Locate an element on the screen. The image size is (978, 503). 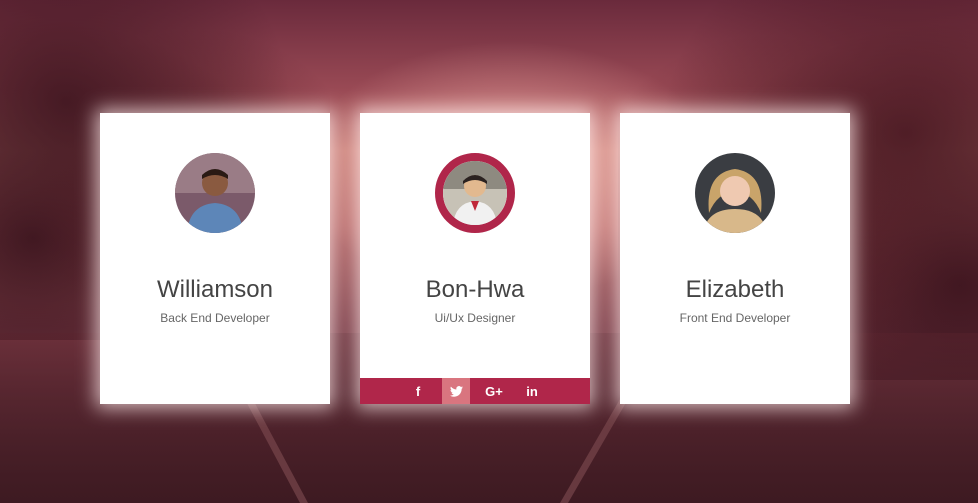
google-plus-button: G+ is located at coordinates (494, 391).